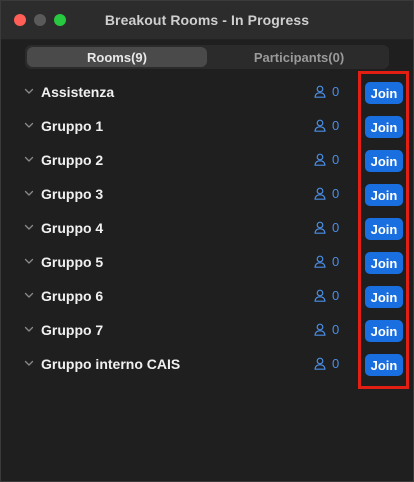 This screenshot has height=482, width=414. I want to click on tab-participants: Participants(0), so click(299, 57).